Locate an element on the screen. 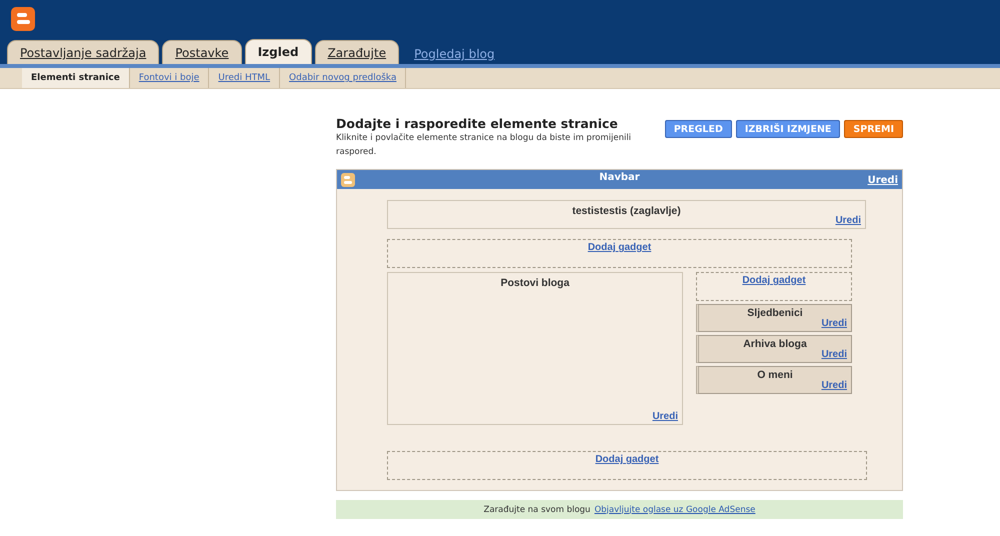 The image size is (1000, 536). action-button: SPREMI is located at coordinates (873, 129).